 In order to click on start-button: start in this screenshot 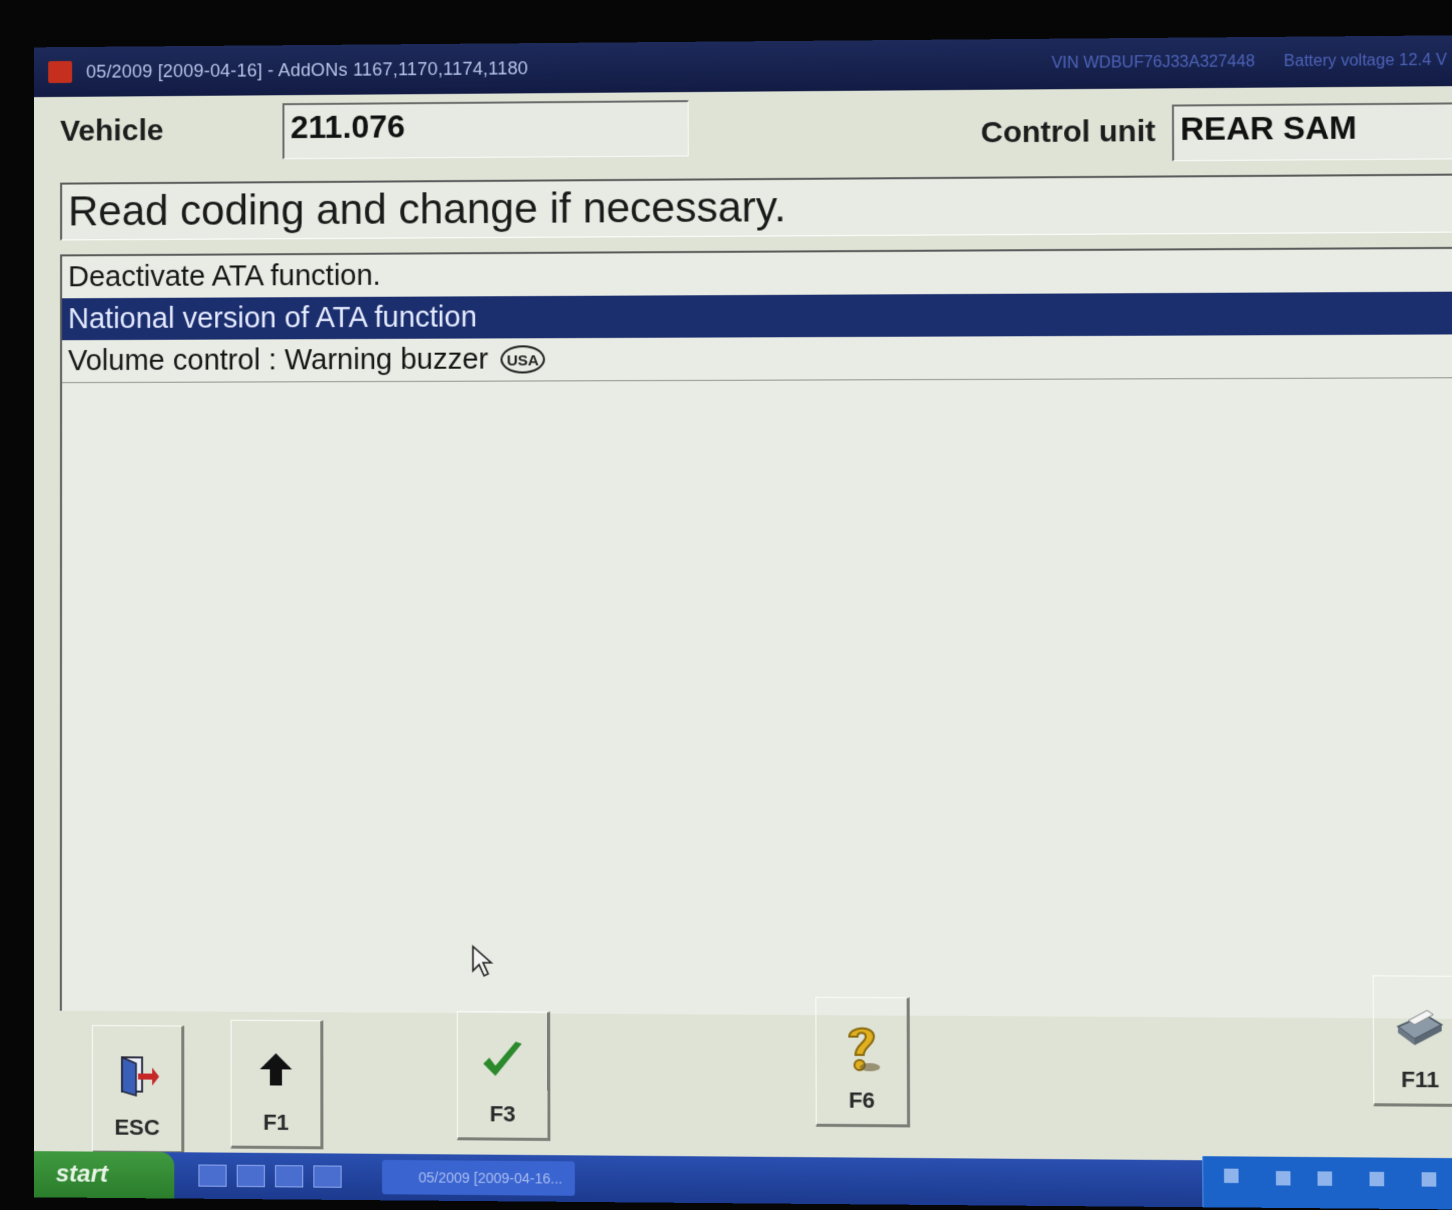, I will do `click(104, 1174)`.